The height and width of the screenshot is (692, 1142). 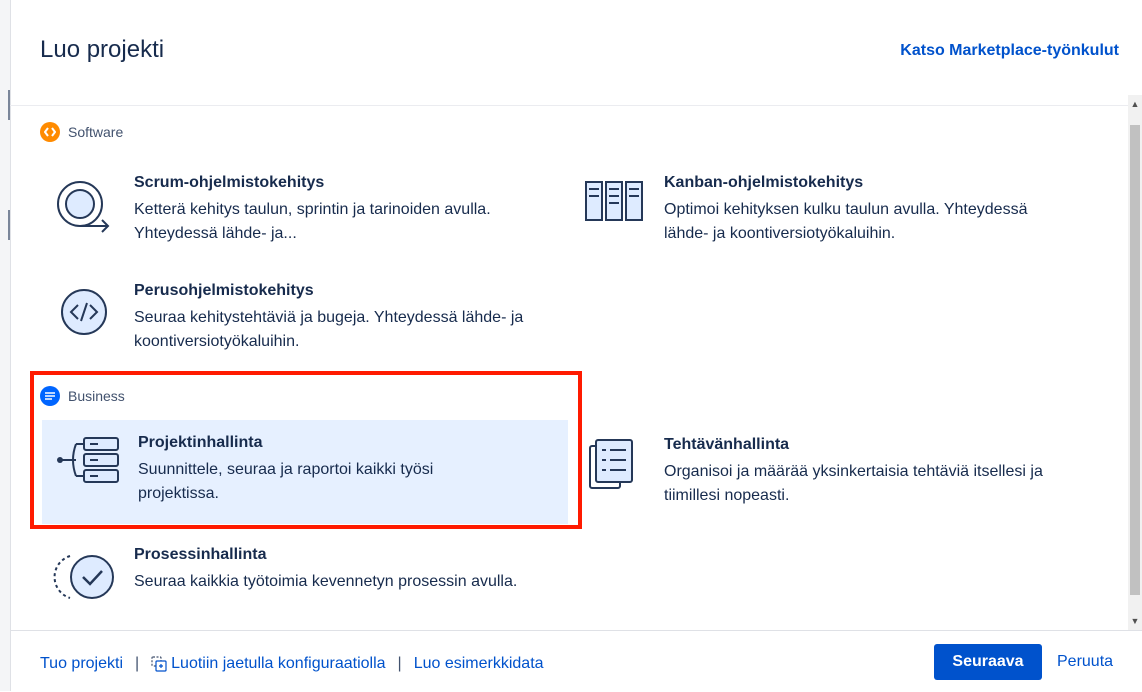 I want to click on kanban-board-icon, so click(x=614, y=208).